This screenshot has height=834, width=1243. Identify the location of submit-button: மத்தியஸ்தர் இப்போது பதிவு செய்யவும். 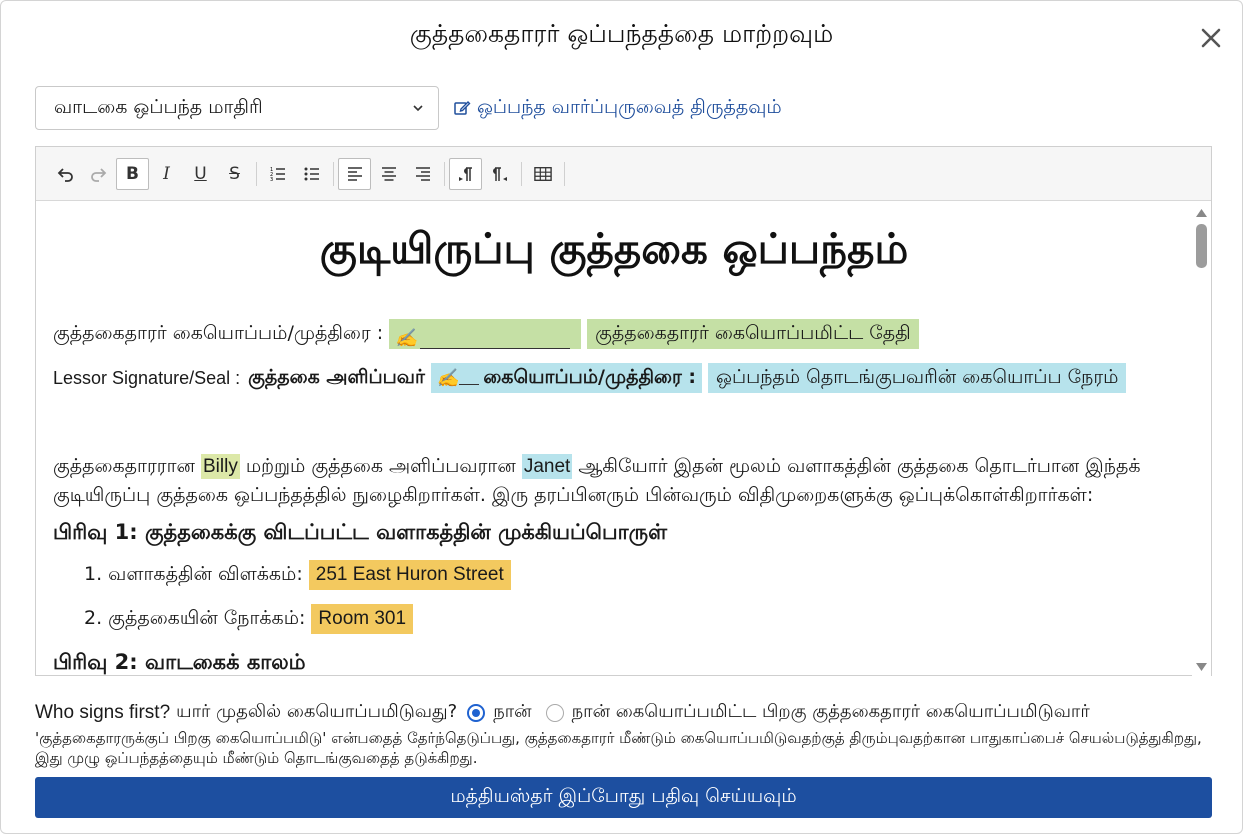
(623, 797).